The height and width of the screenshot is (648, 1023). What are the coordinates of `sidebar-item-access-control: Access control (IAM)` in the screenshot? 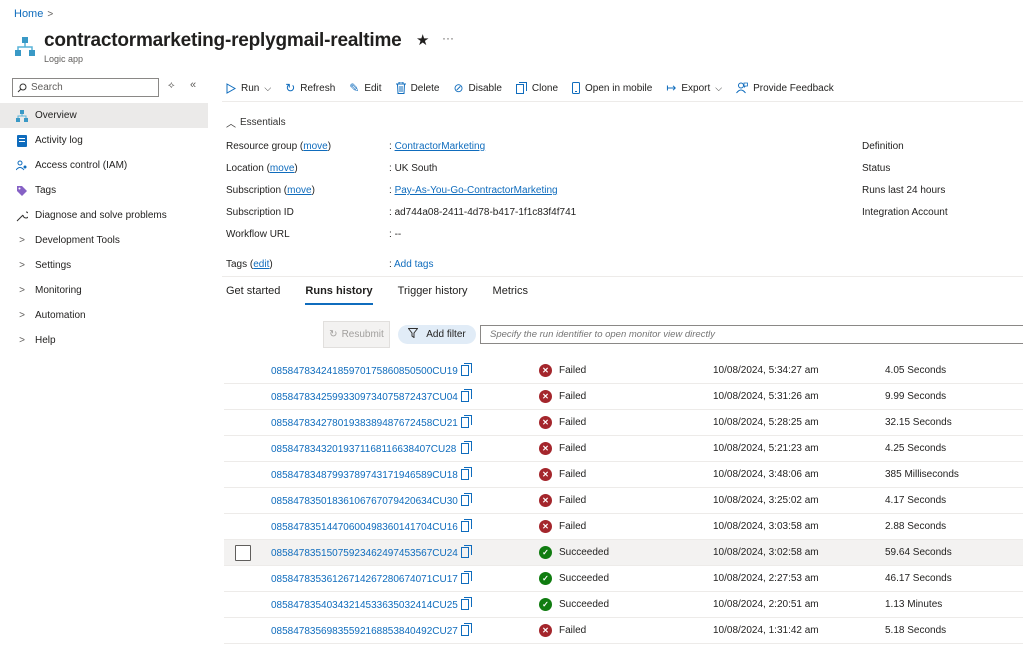 It's located at (104, 165).